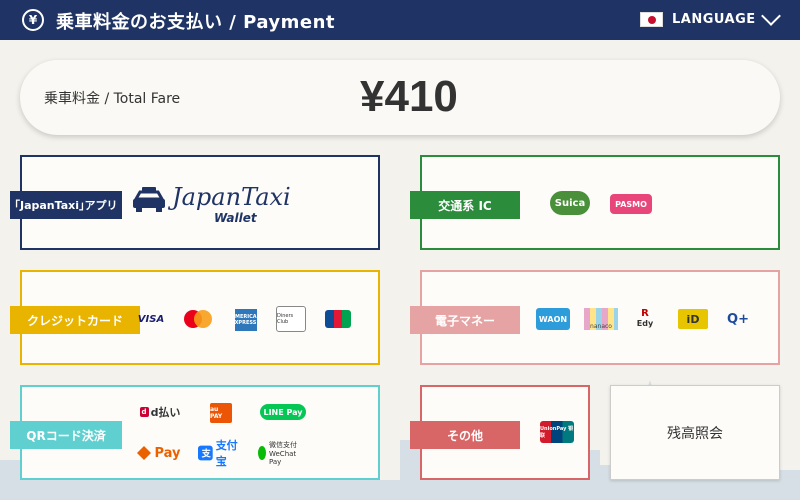  What do you see at coordinates (66, 205) in the screenshot?
I see `payment-option-japantaxi-label: ｢JapanTaxi｣アプリ` at bounding box center [66, 205].